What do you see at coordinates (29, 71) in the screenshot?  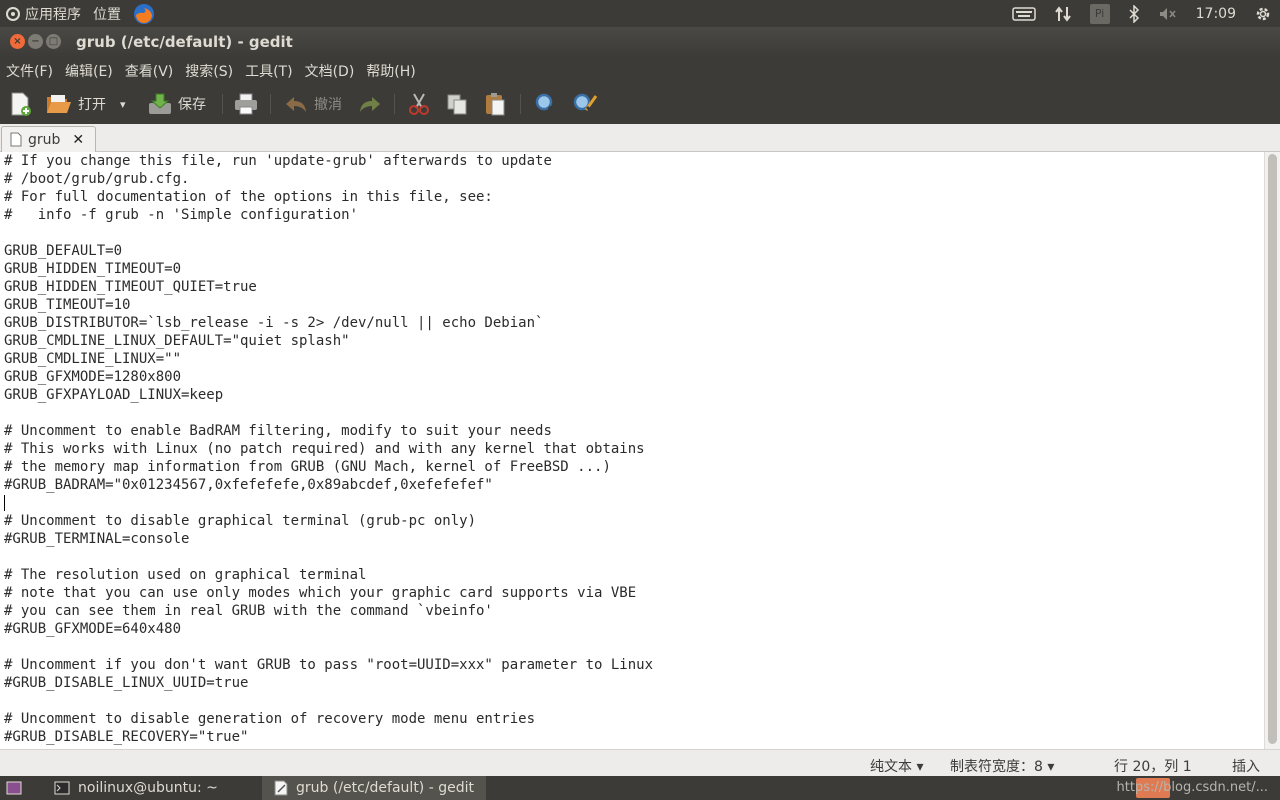 I see `menu-file: 文件(F)` at bounding box center [29, 71].